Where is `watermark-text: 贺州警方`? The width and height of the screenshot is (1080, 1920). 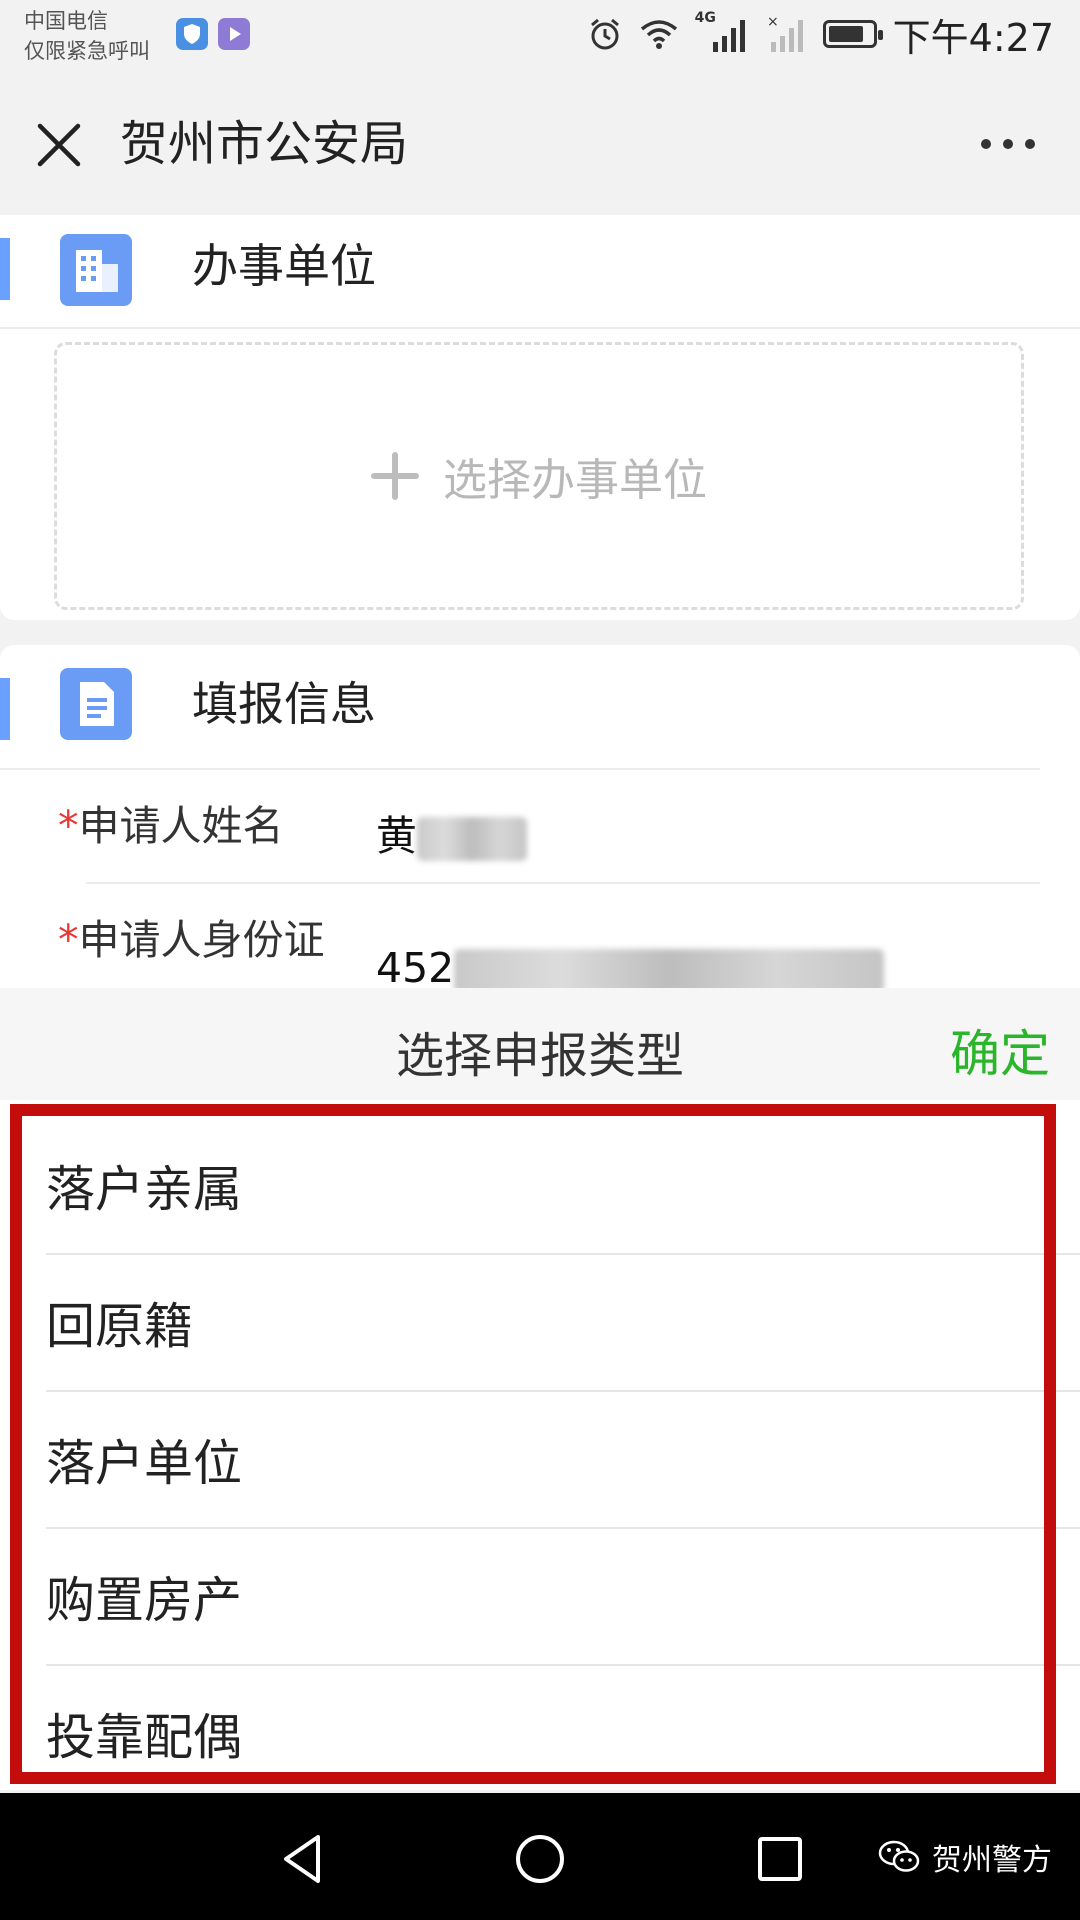
watermark-text: 贺州警方 is located at coordinates (992, 1860).